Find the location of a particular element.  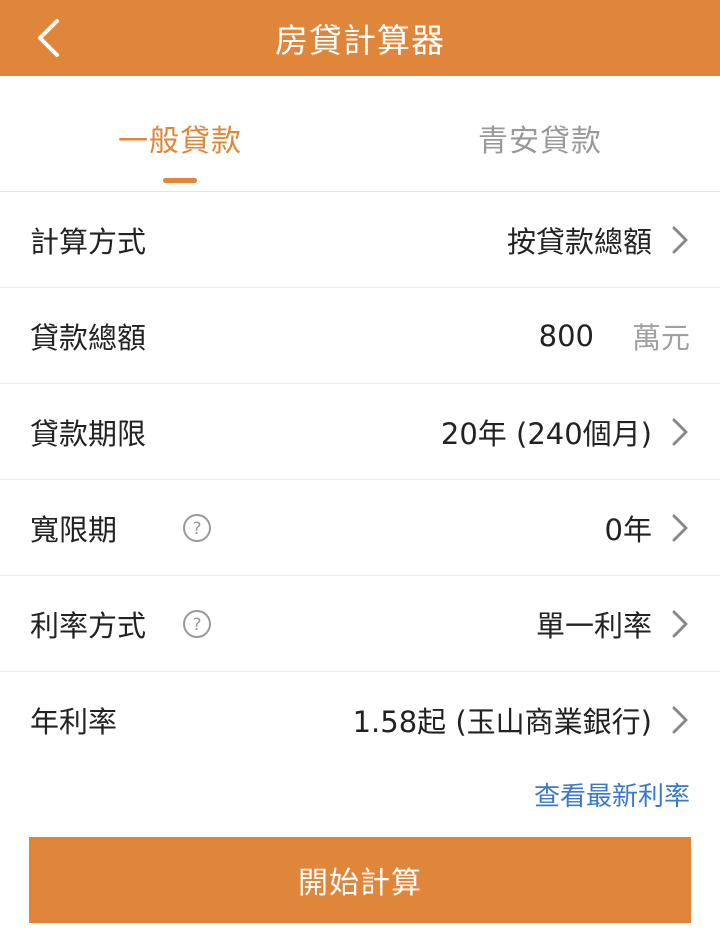

tab-label: 青安貸款 is located at coordinates (540, 141).